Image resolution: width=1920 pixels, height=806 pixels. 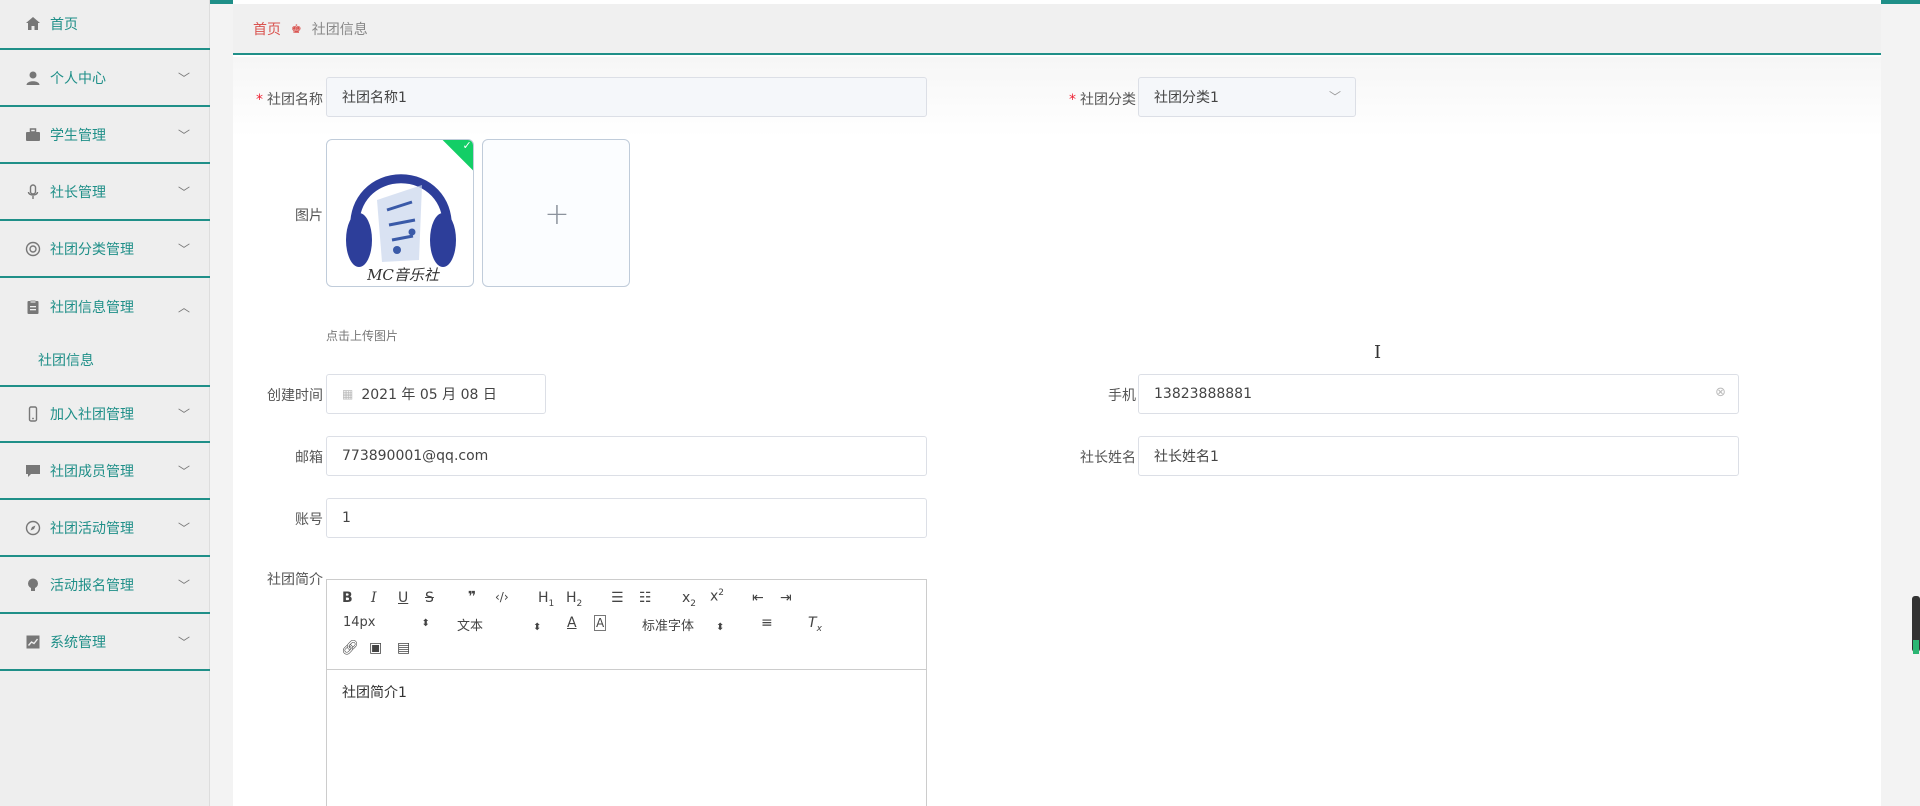 I want to click on block-type-select: 文本 ⬍, so click(x=499, y=624).